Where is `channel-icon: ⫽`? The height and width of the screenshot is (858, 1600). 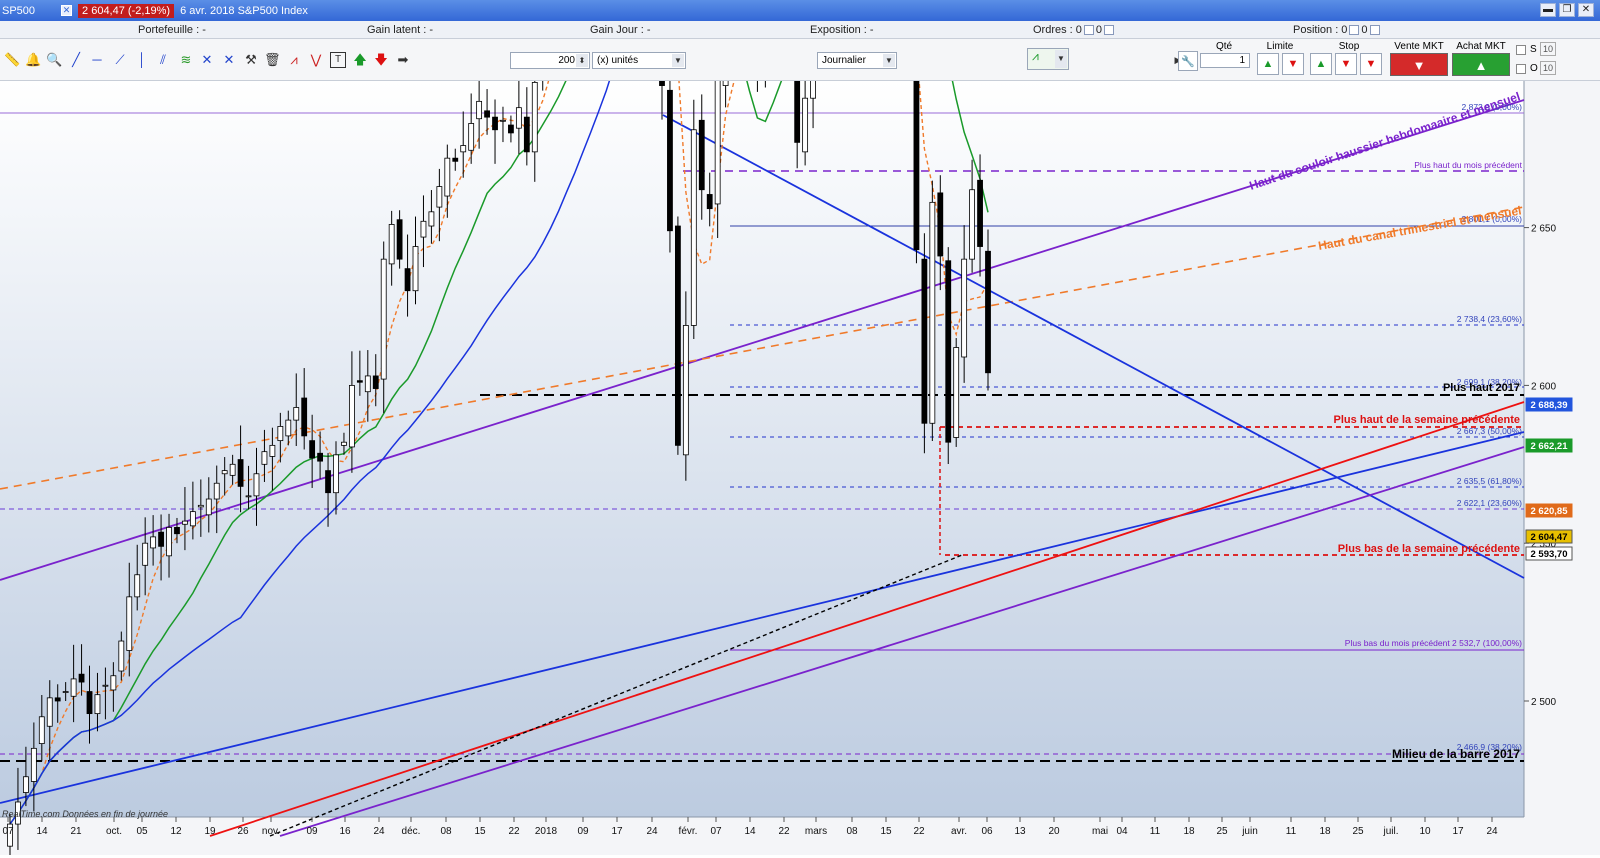
channel-icon: ⫽ is located at coordinates (163, 60).